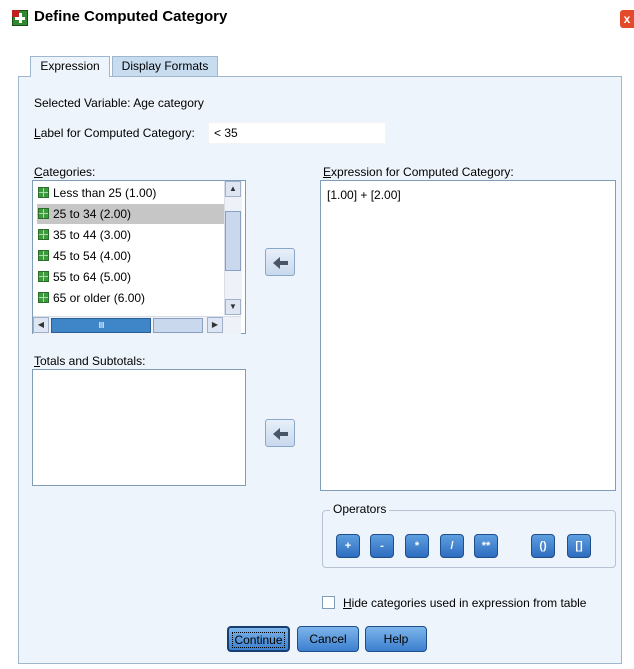  Describe the element at coordinates (215, 325) in the screenshot. I see `scroll-right-icon: ▶` at that location.